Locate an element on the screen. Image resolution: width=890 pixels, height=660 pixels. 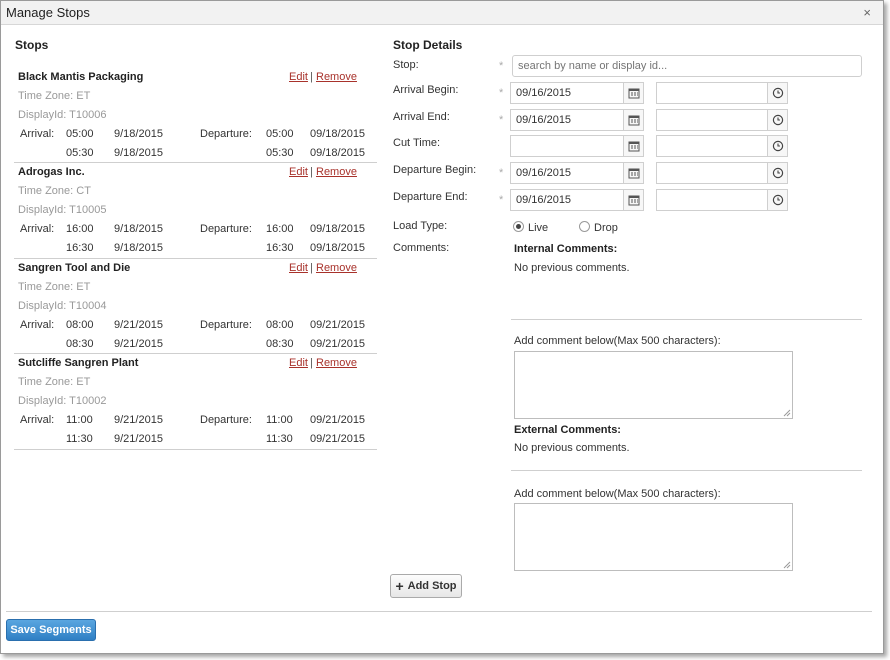
arrival-begin-date-input: 09/16/2015 is located at coordinates (567, 93).